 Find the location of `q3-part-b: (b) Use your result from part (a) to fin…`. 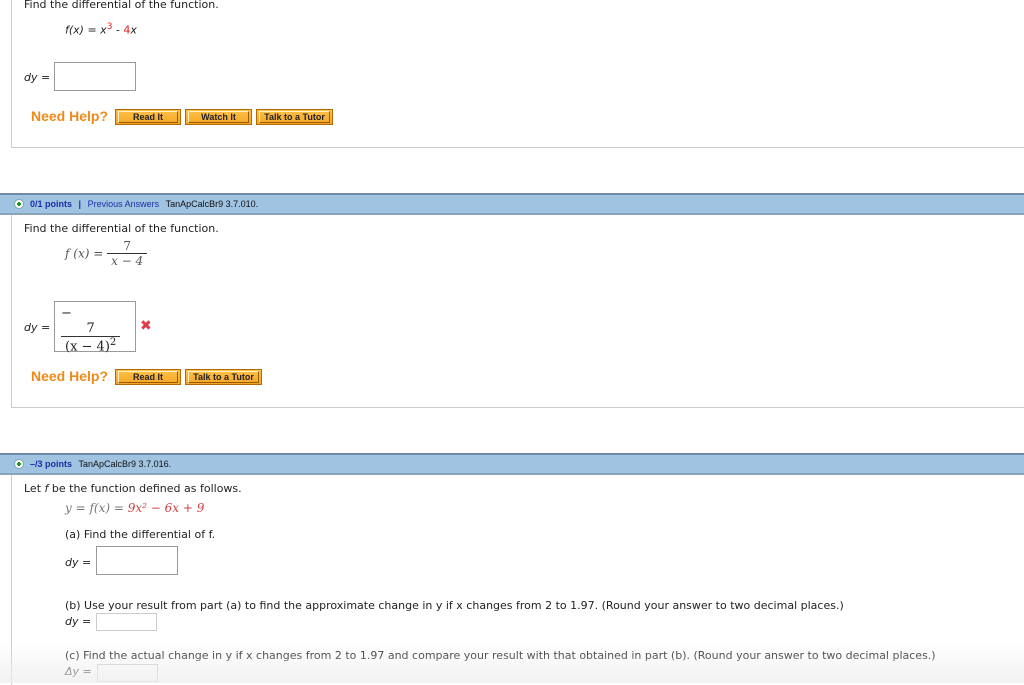

q3-part-b: (b) Use your result from part (a) to fin… is located at coordinates (454, 605).